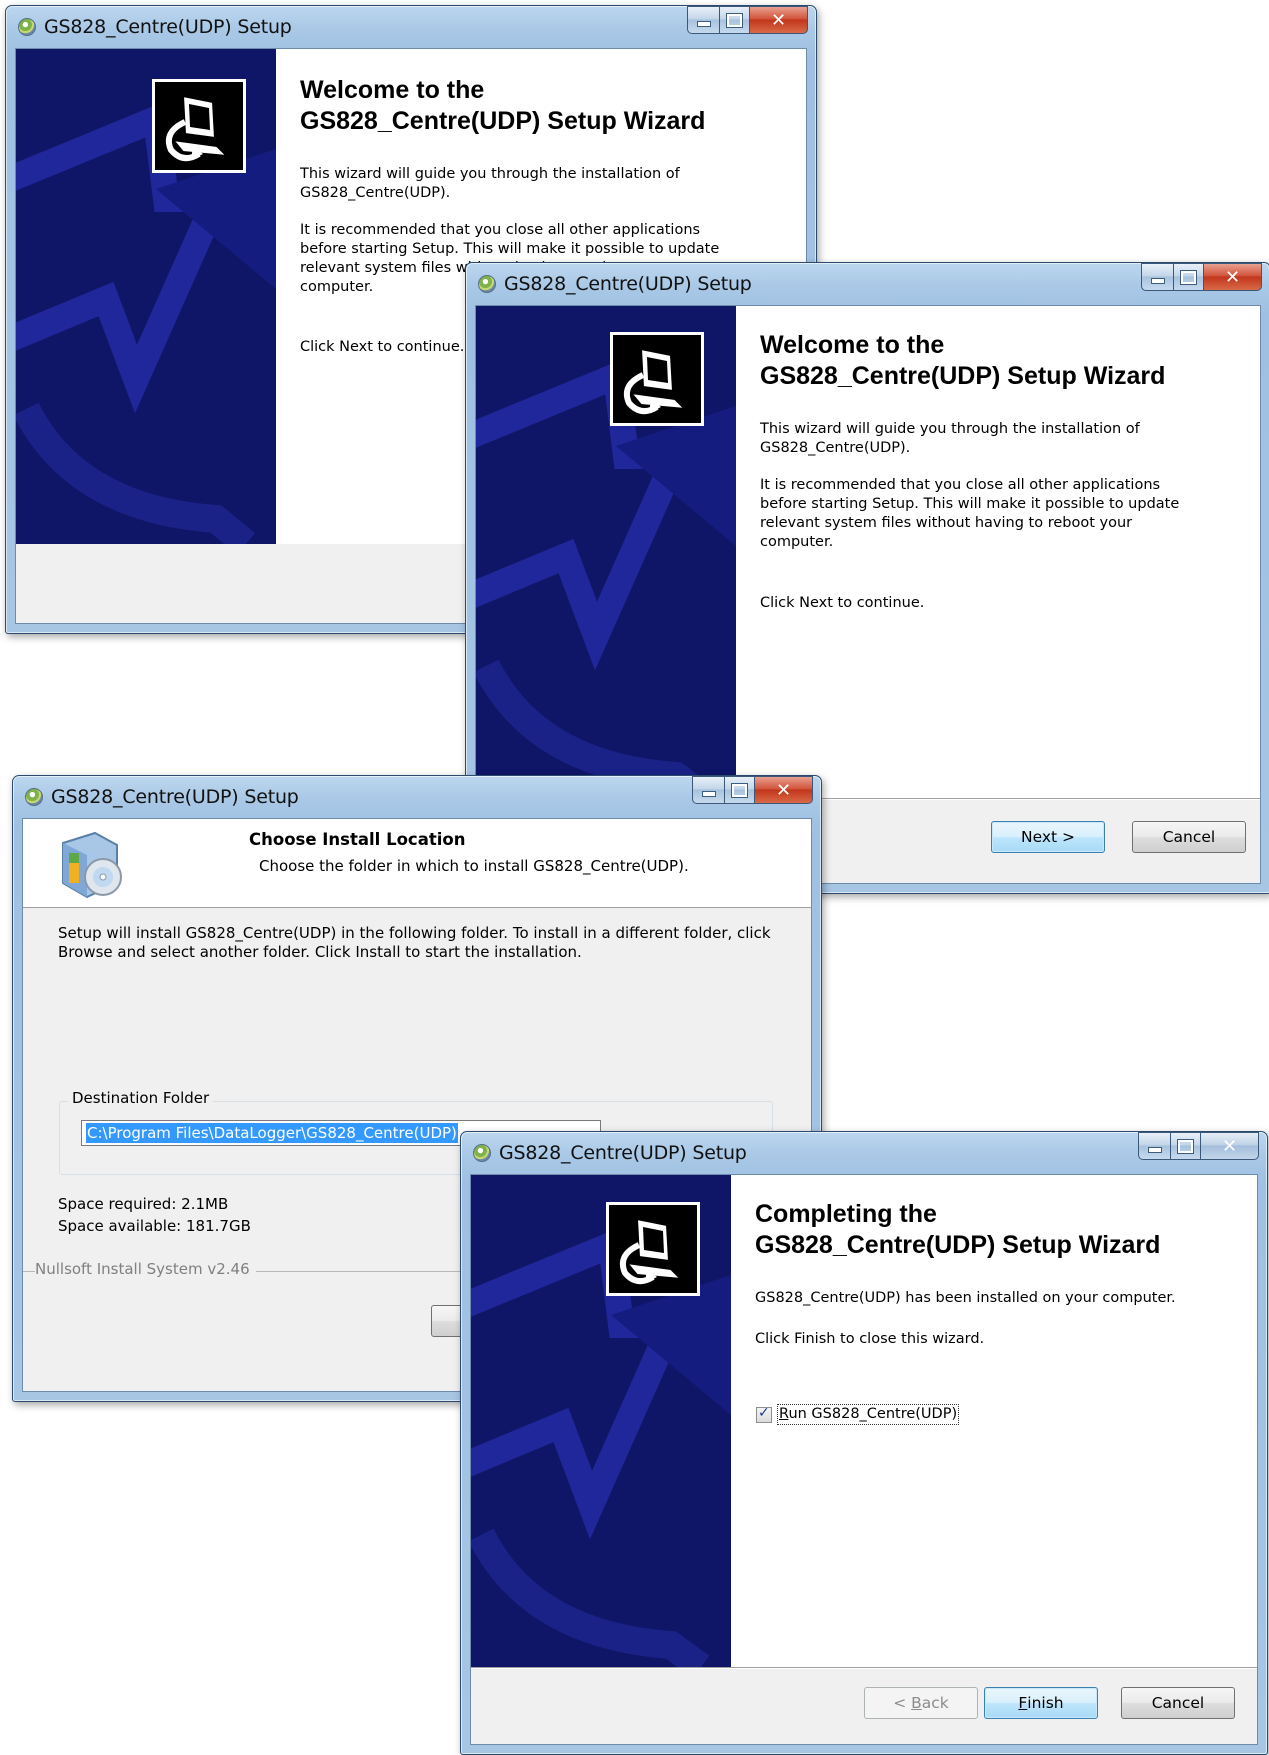  I want to click on heading-line-1: Completing the, so click(846, 1214).